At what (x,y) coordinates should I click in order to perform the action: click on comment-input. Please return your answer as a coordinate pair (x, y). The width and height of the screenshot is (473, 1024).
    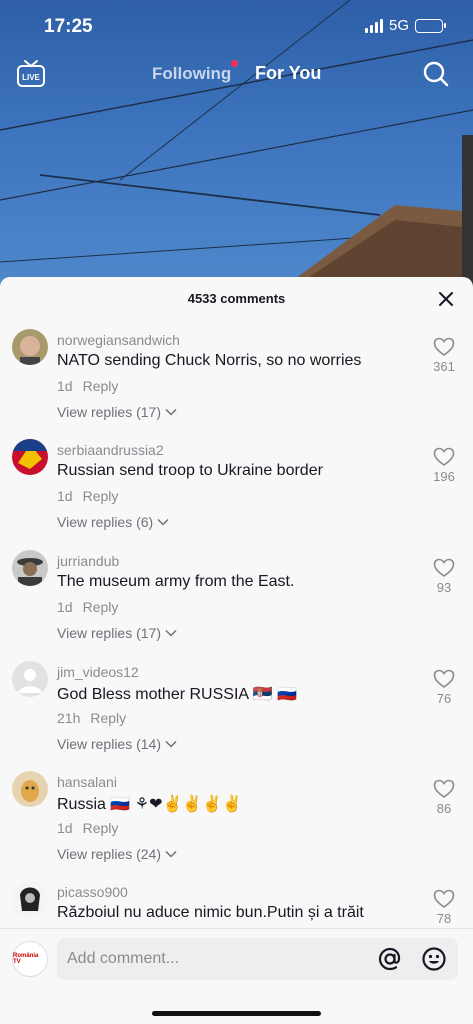
    Looking at the image, I should click on (217, 959).